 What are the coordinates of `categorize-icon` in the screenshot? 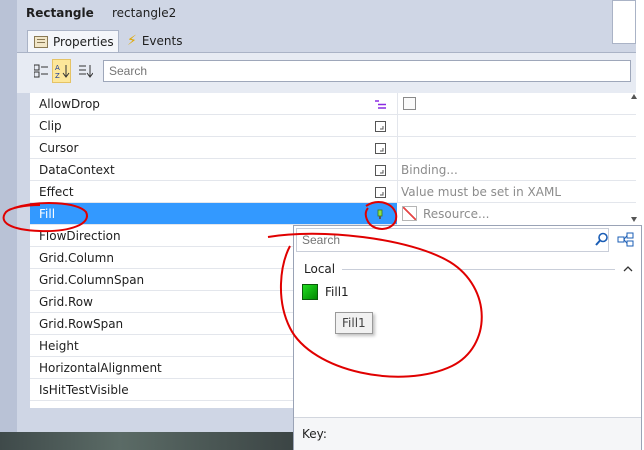 It's located at (40, 71).